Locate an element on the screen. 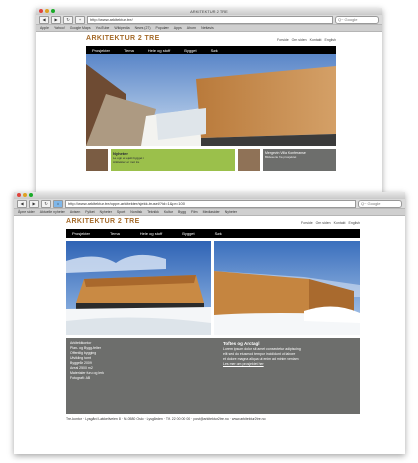 The height and width of the screenshot is (463, 418). bookmark-item: Aktuelle nyheter is located at coordinates (52, 212).